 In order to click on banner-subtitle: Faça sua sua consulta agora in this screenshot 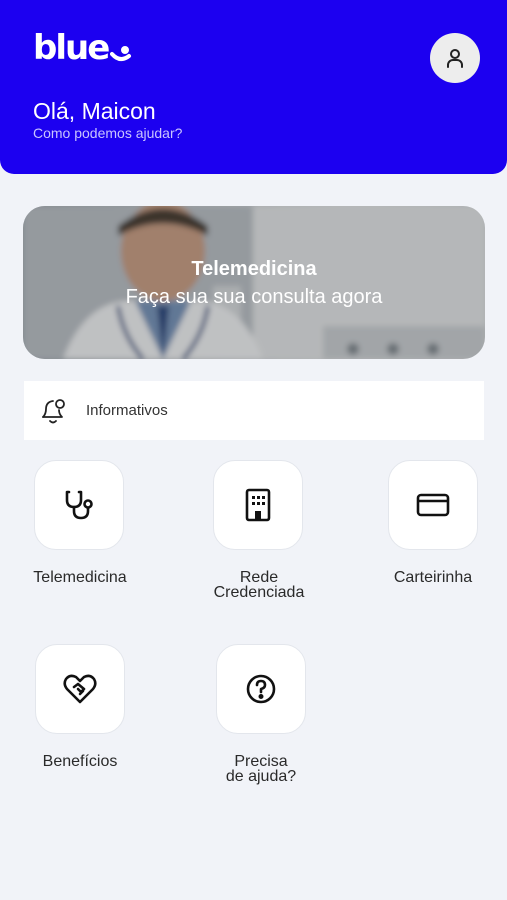, I will do `click(254, 297)`.